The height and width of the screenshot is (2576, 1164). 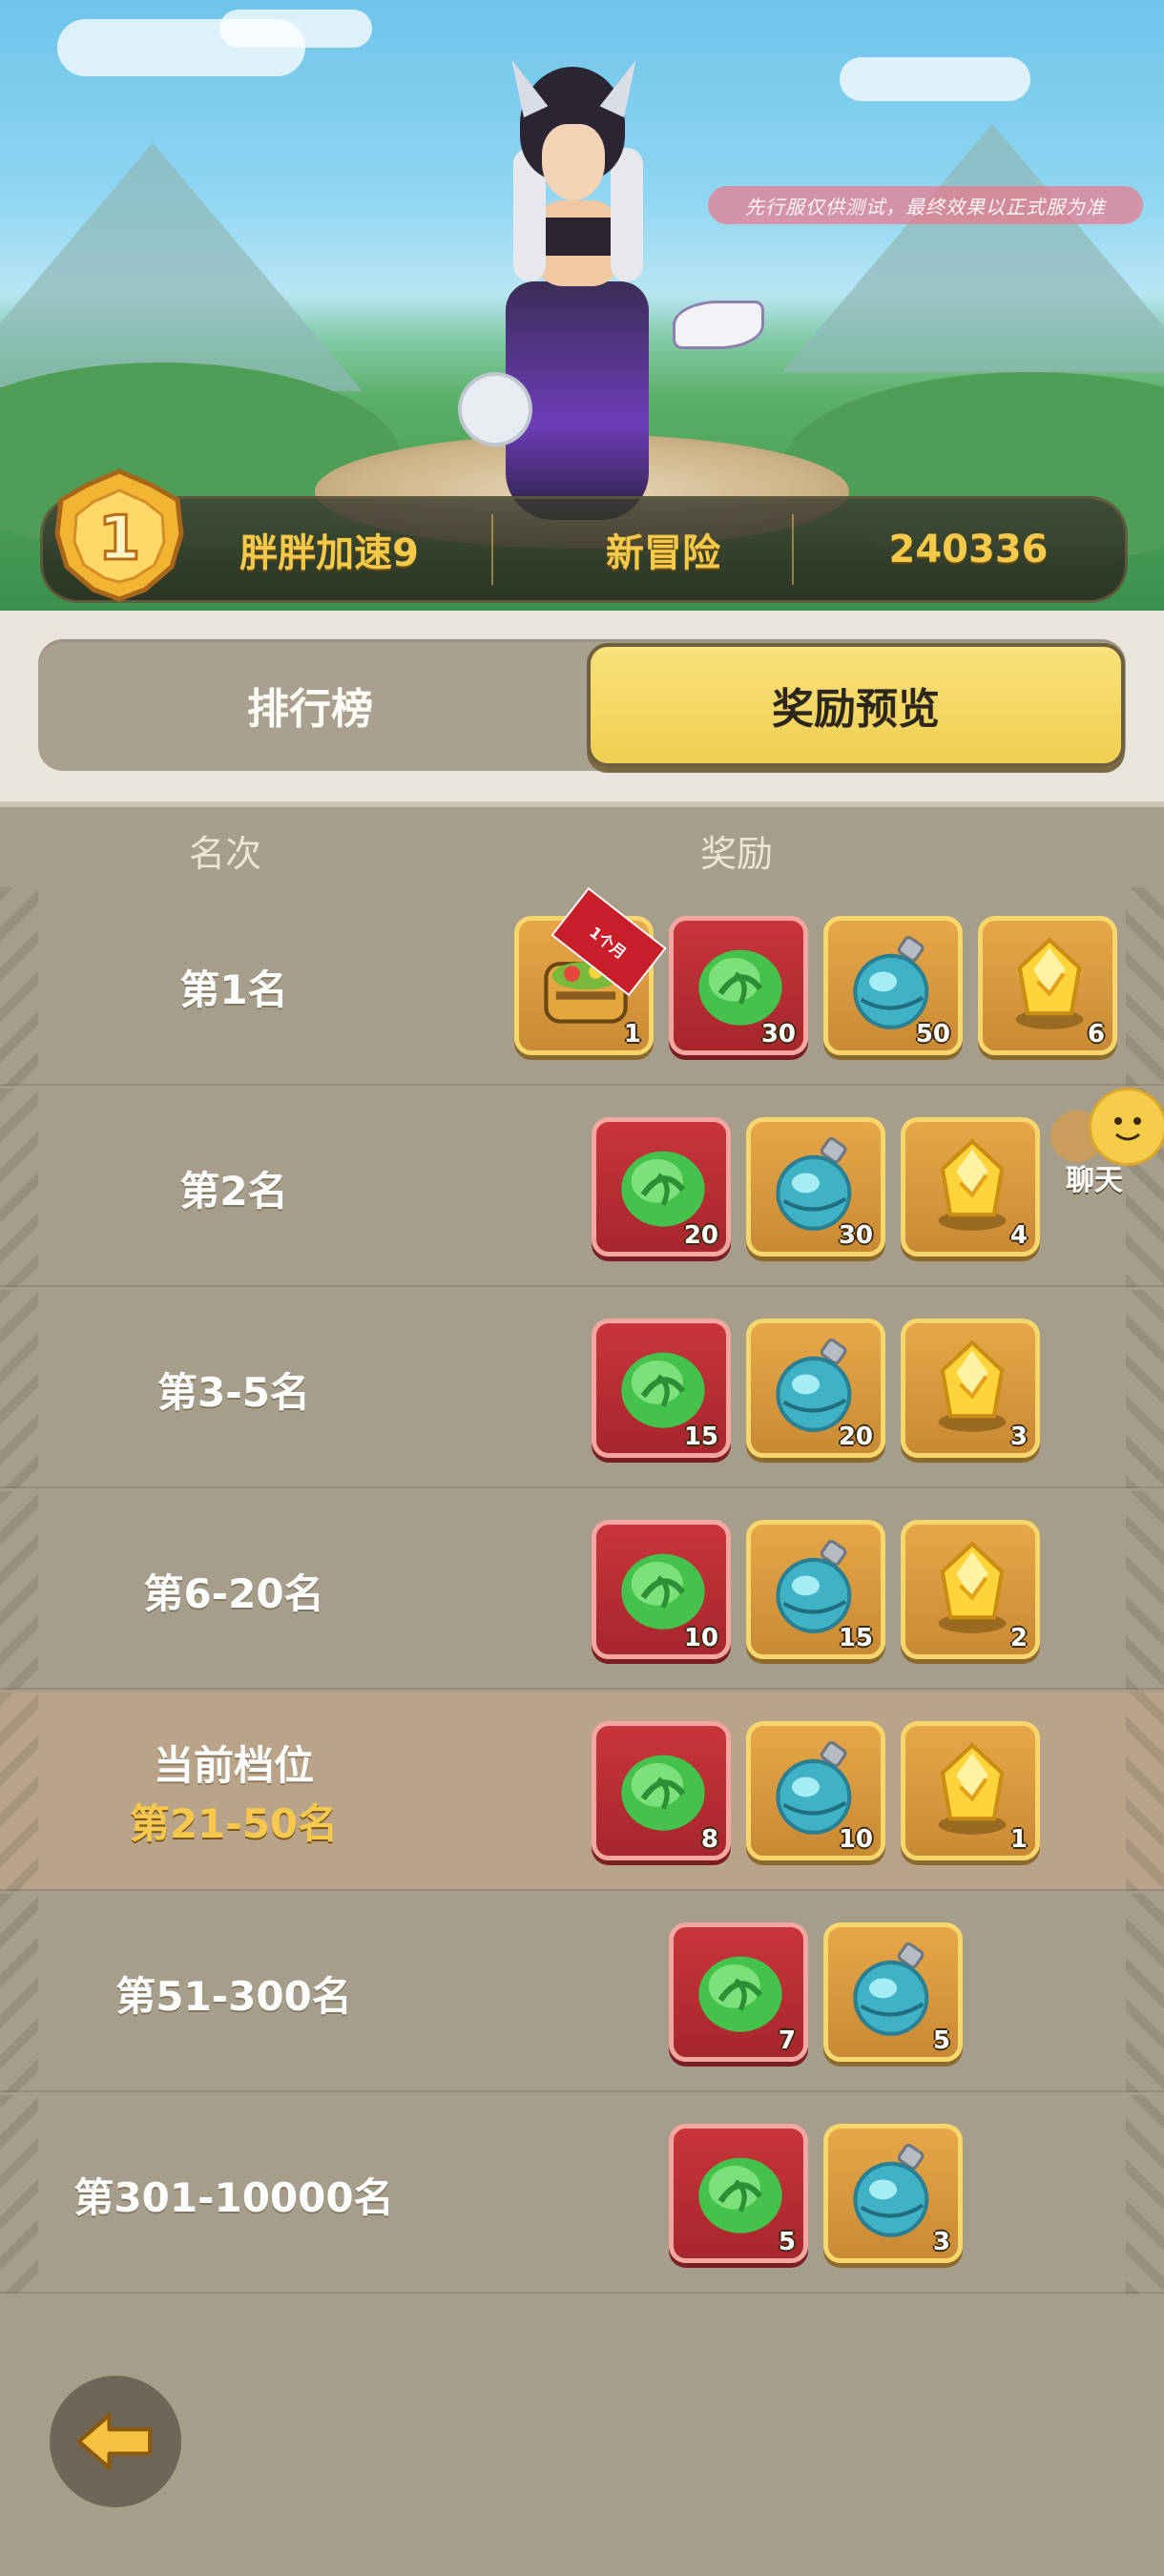 I want to click on reward-row: 第301-10000名 5 3, so click(x=582, y=2194).